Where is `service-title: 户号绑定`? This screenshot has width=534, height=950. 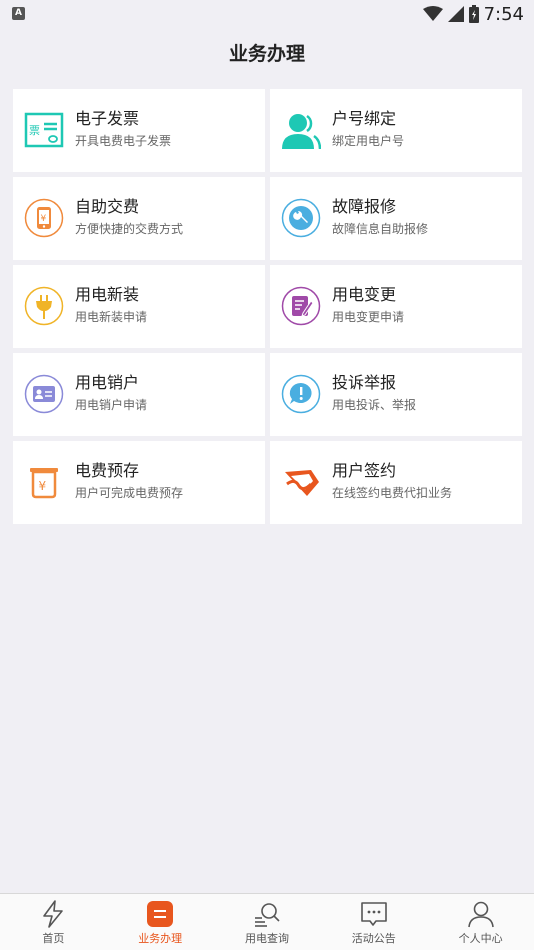
service-title: 户号绑定 is located at coordinates (364, 118).